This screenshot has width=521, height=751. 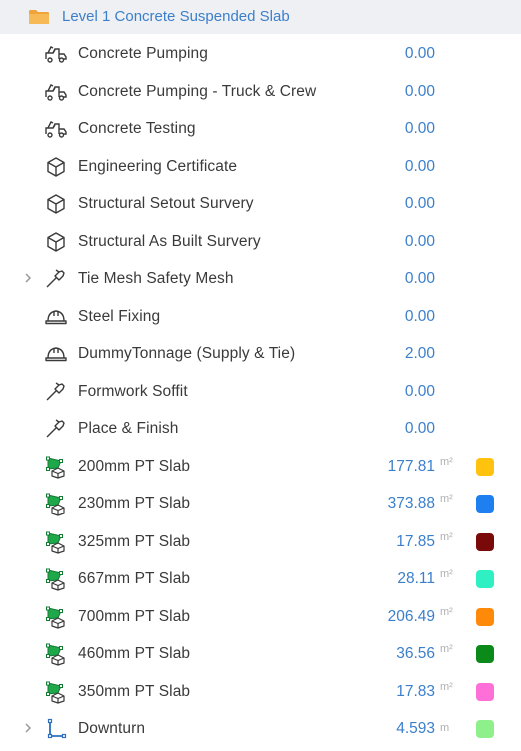 What do you see at coordinates (260, 692) in the screenshot?
I see `takeoff-row: 350mm PT Slab 17.83 m²` at bounding box center [260, 692].